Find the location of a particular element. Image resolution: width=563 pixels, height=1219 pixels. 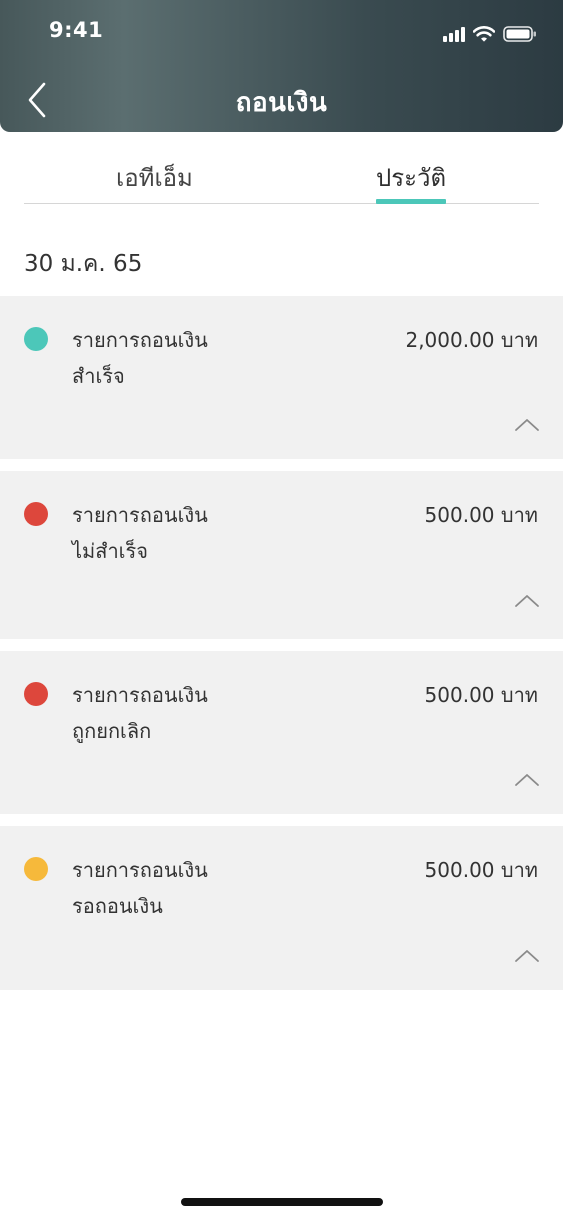

tab-history: ประวัติ is located at coordinates (411, 177).